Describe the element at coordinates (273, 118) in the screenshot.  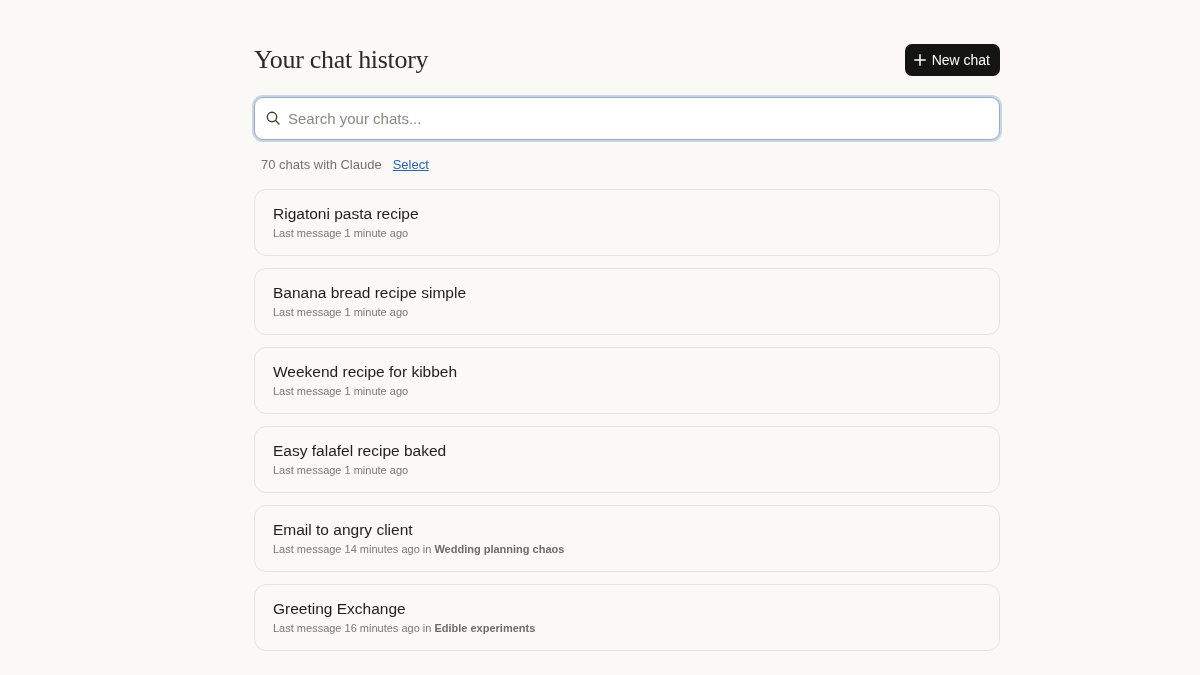
I see `search-icon` at that location.